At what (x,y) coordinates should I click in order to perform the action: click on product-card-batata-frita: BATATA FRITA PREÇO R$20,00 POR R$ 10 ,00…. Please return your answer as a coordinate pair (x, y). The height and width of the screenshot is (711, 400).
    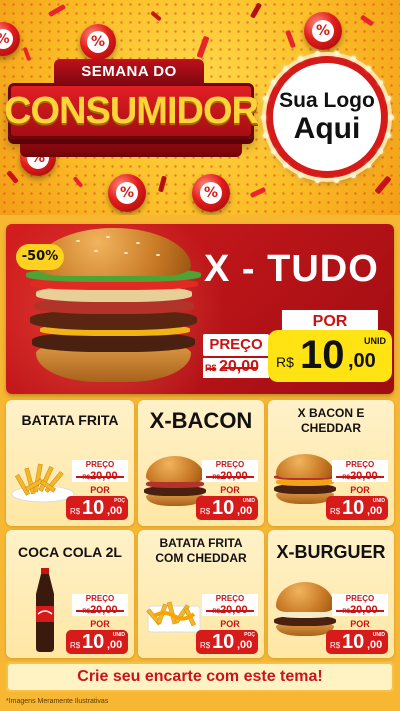
    Looking at the image, I should click on (70, 463).